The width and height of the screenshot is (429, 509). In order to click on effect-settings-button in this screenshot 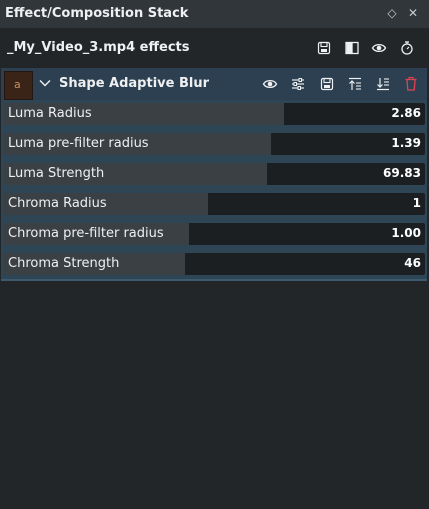, I will do `click(298, 84)`.